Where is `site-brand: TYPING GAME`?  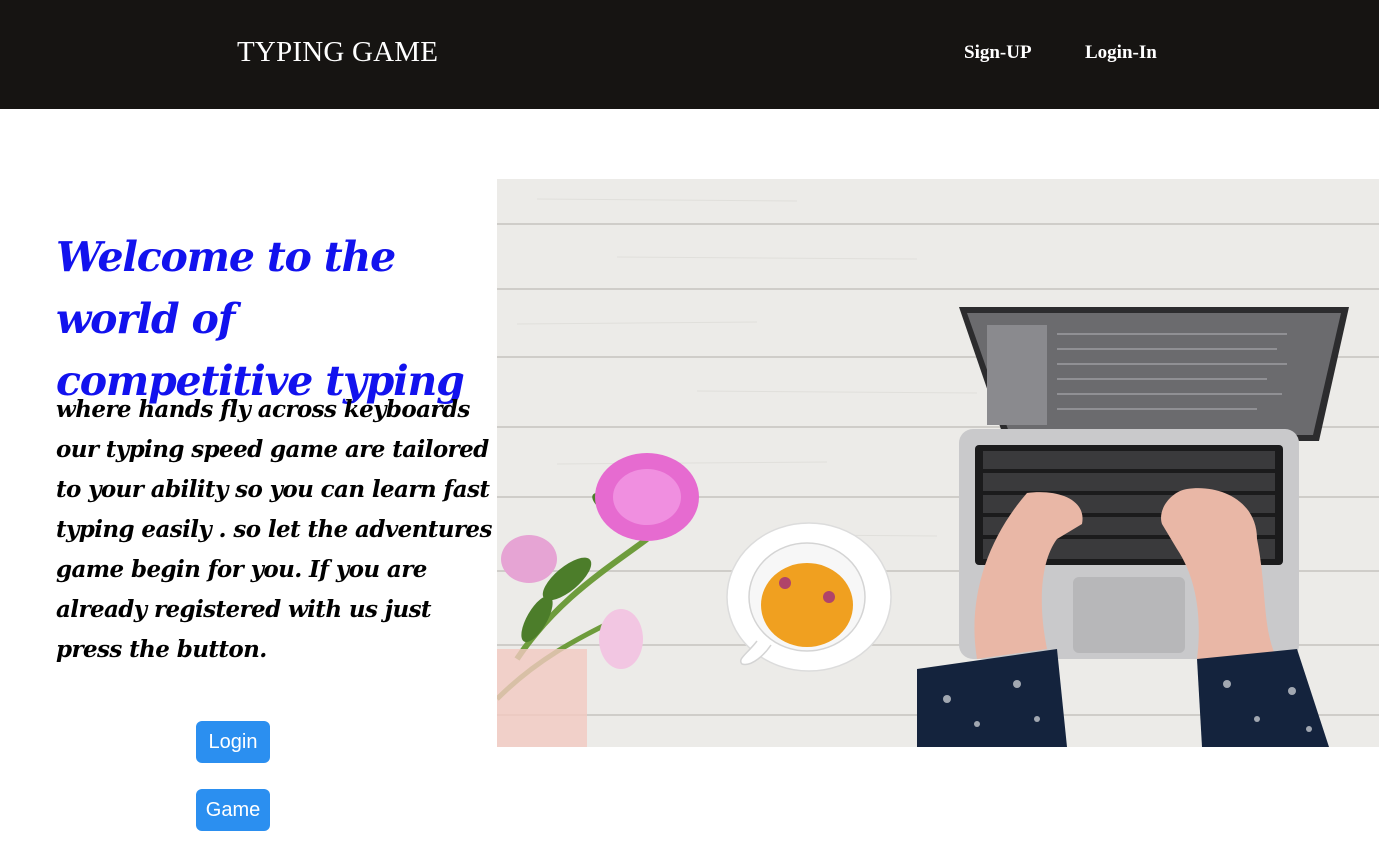 site-brand: TYPING GAME is located at coordinates (337, 52).